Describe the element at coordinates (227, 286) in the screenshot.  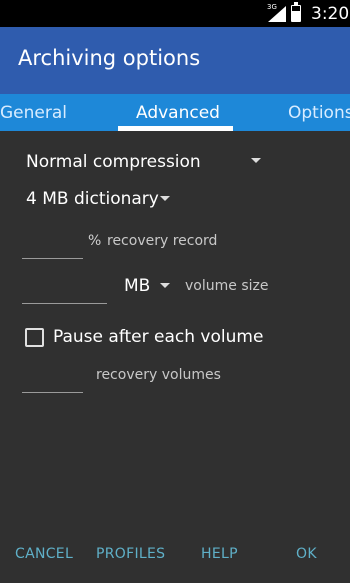
I see `volume-size-label: volume size` at that location.